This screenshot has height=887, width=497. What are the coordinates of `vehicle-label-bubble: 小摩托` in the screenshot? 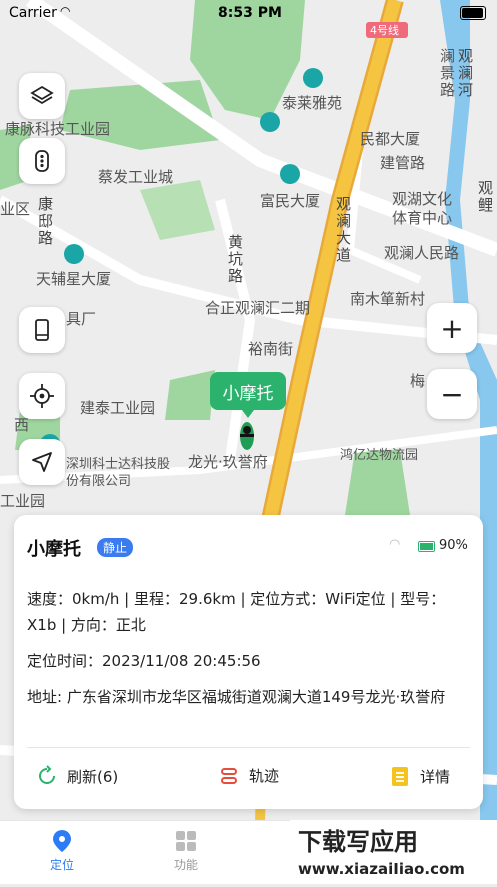 It's located at (248, 395).